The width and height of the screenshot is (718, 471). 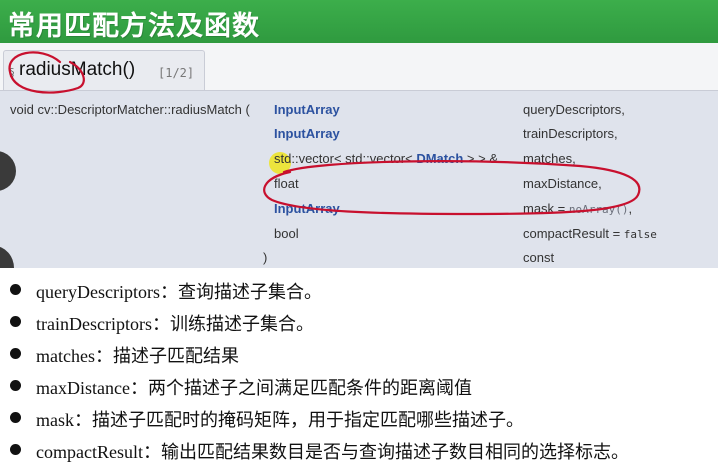 I want to click on list-item: trainDescriptors：训练描述子集合。, so click(x=359, y=321).